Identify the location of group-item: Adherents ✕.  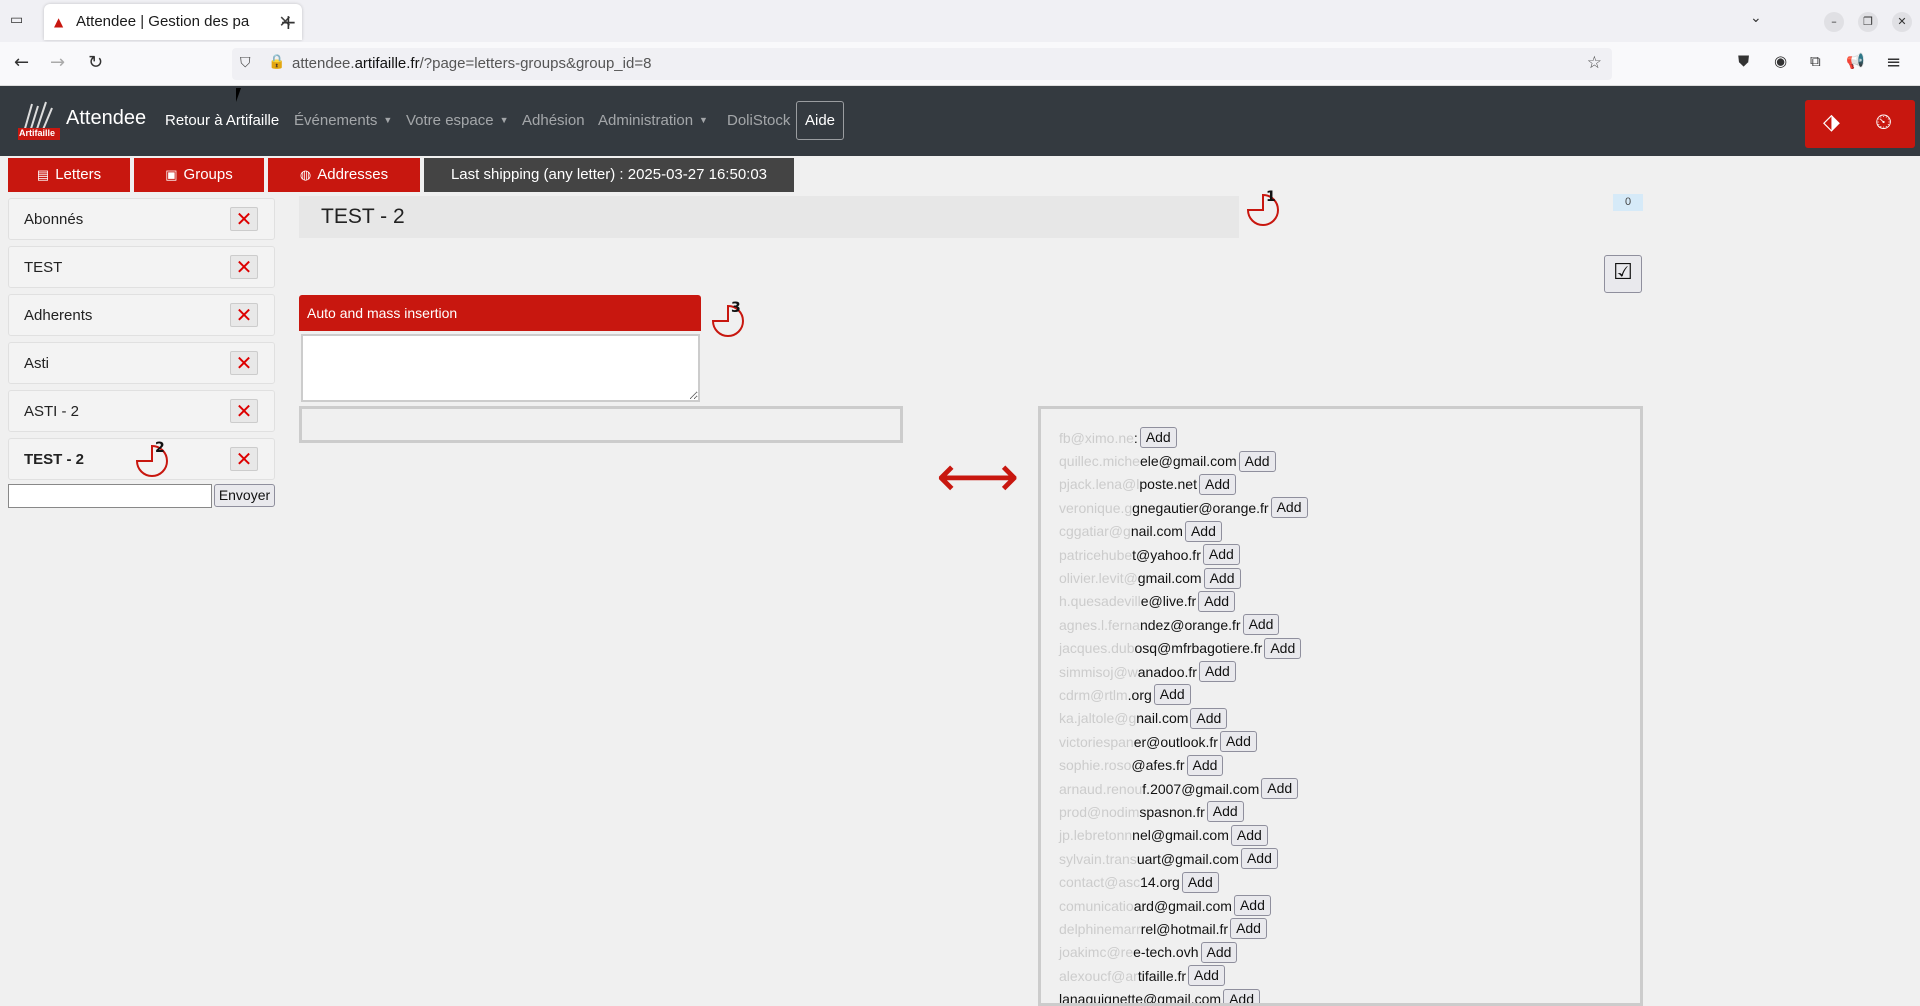
(141, 315).